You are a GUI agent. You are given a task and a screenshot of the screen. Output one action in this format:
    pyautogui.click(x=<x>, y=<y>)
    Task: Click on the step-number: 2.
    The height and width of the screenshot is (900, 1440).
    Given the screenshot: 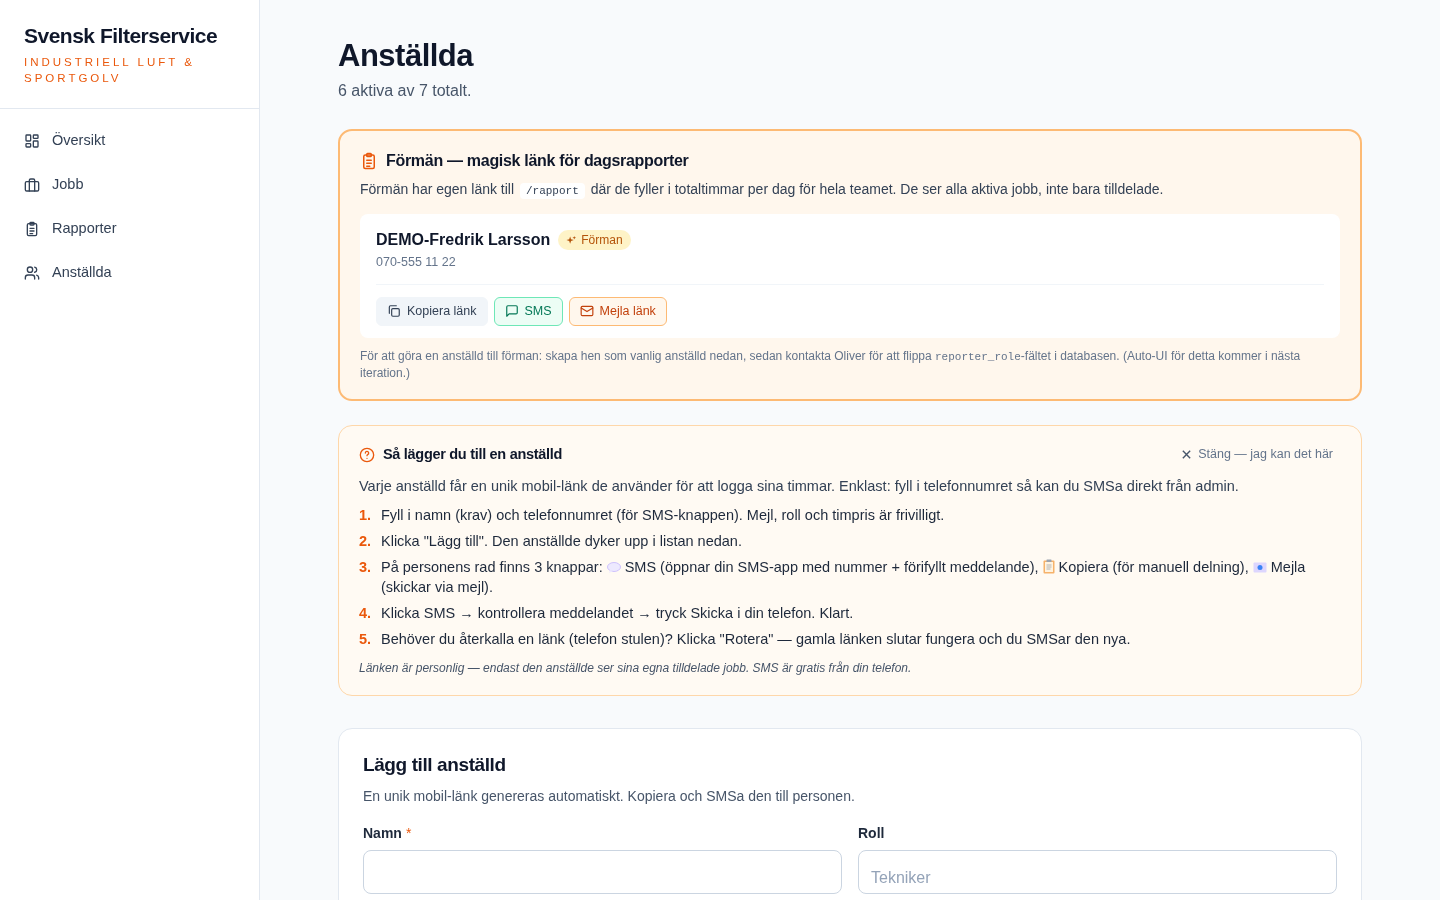 What is the action you would take?
    pyautogui.click(x=366, y=542)
    